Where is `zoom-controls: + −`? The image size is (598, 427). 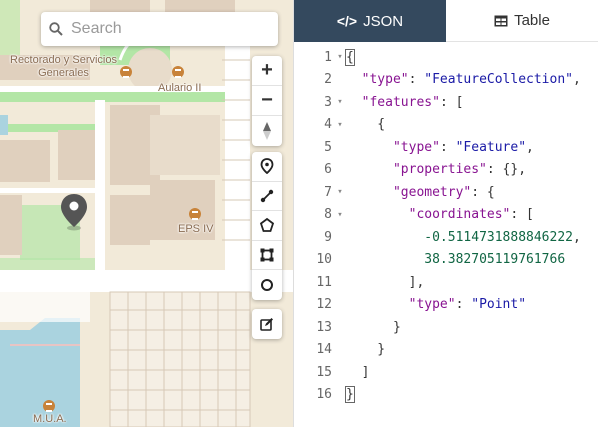 zoom-controls: + − is located at coordinates (267, 101).